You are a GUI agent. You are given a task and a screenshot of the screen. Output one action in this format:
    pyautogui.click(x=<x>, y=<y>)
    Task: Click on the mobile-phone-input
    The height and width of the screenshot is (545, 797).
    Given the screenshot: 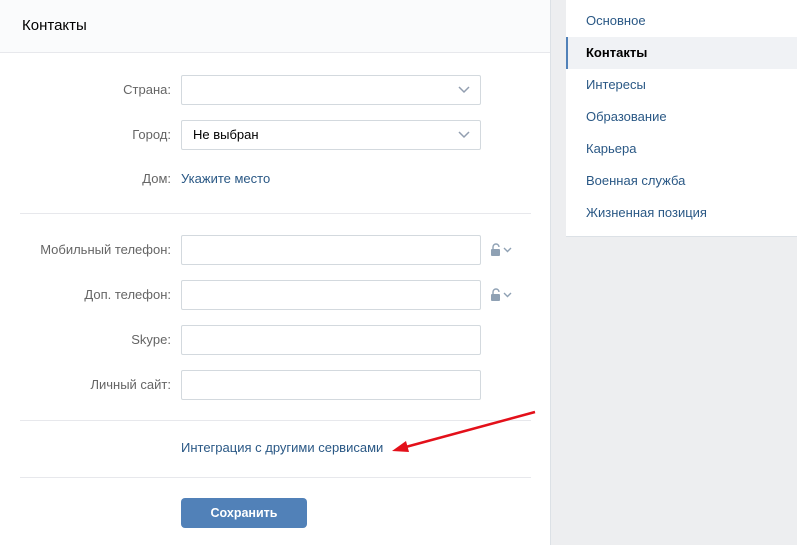 What is the action you would take?
    pyautogui.click(x=331, y=250)
    